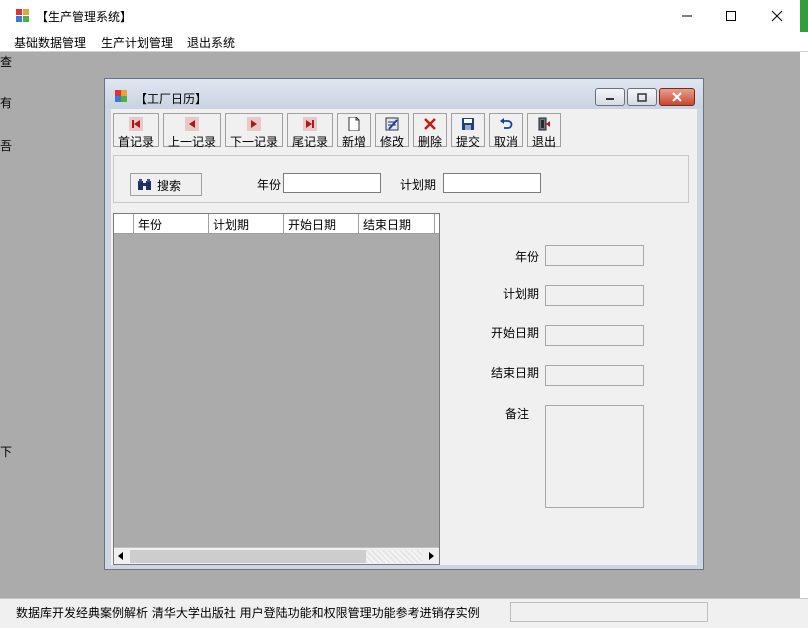 The height and width of the screenshot is (628, 808). Describe the element at coordinates (144, 184) in the screenshot. I see `binoculars-icon` at that location.